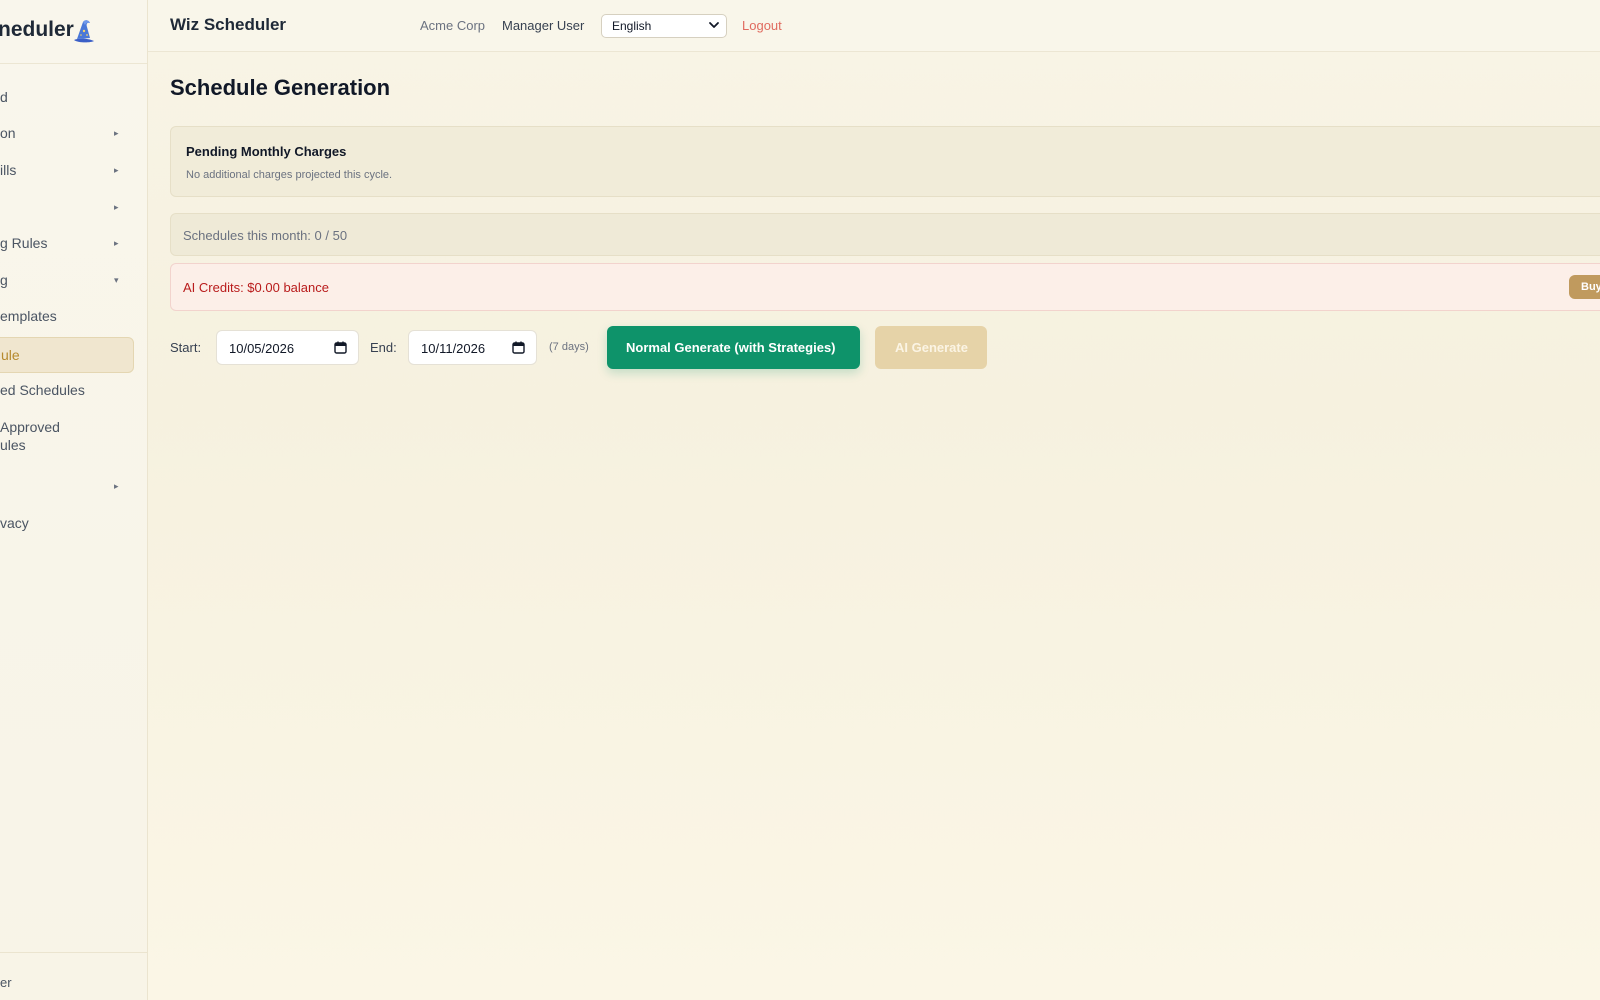 This screenshot has width=1600, height=1000. Describe the element at coordinates (73, 976) in the screenshot. I see `sidebar-footer: er` at that location.